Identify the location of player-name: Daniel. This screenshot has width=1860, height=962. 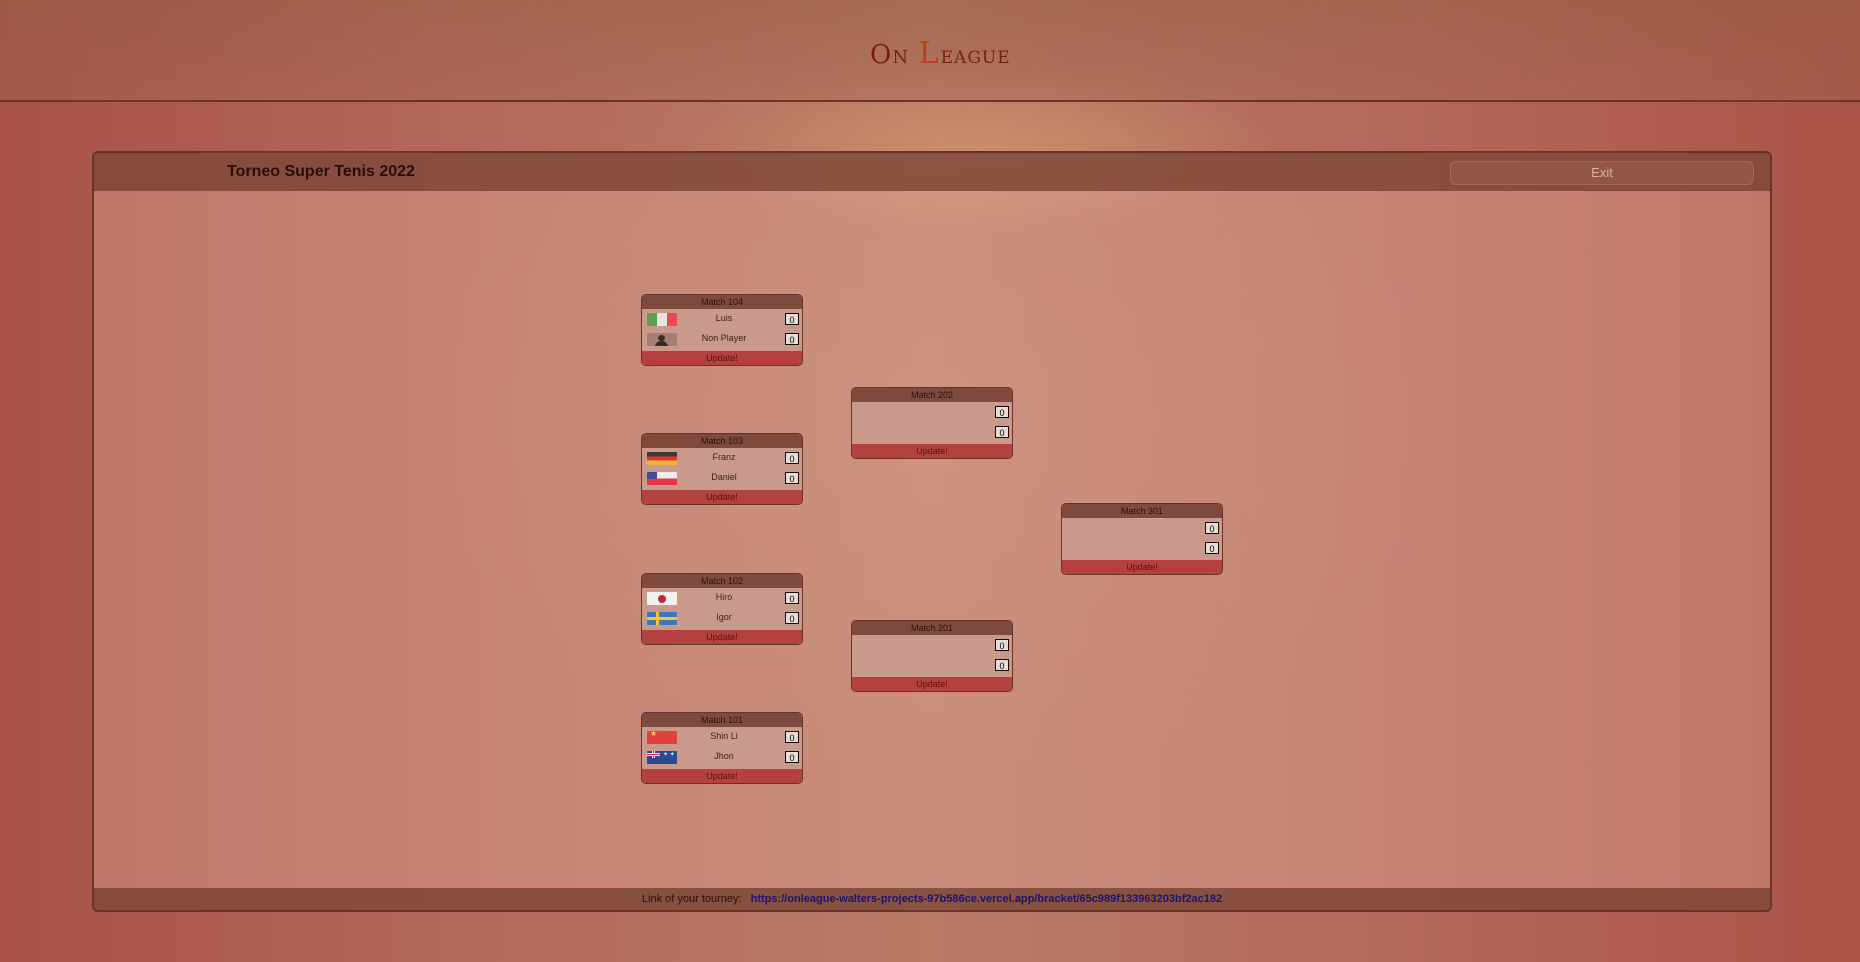
(724, 477).